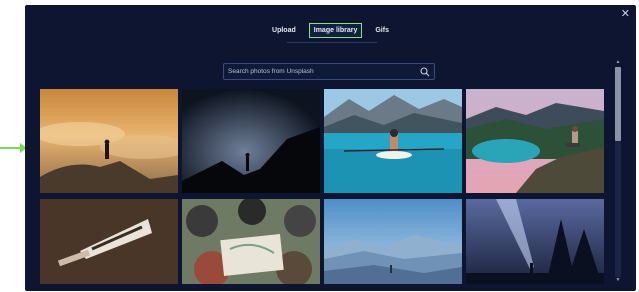 This screenshot has width=639, height=292. I want to click on scrollbar: ▲ ▼, so click(618, 171).